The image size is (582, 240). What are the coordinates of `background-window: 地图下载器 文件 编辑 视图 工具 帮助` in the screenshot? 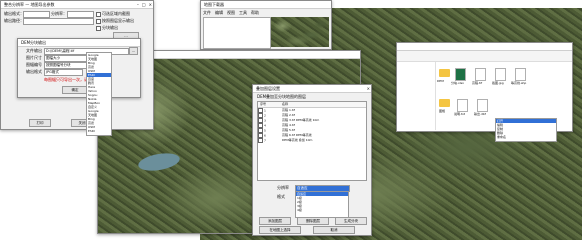 It's located at (266, 25).